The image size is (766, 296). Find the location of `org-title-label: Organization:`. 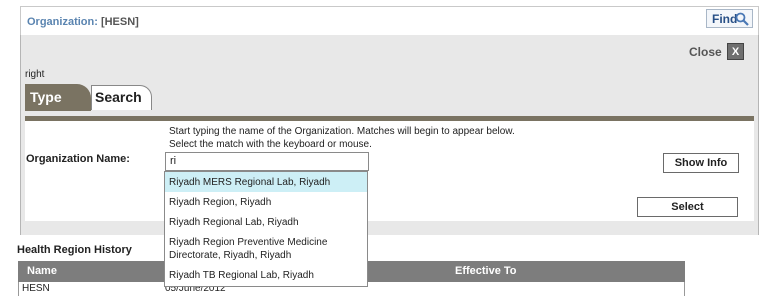

org-title-label: Organization: is located at coordinates (62, 22).